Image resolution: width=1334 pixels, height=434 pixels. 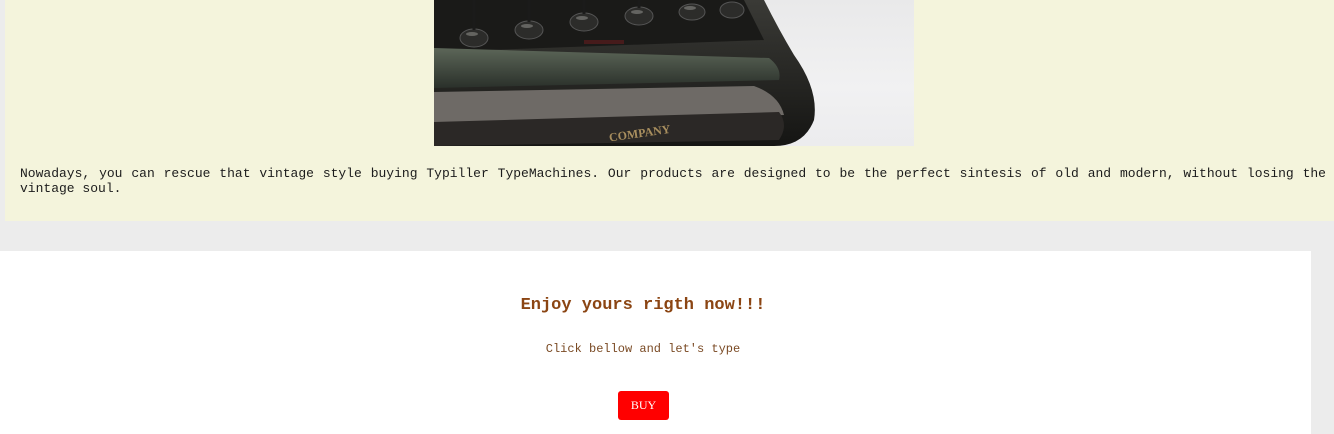 What do you see at coordinates (643, 405) in the screenshot?
I see `buy-button: BUY` at bounding box center [643, 405].